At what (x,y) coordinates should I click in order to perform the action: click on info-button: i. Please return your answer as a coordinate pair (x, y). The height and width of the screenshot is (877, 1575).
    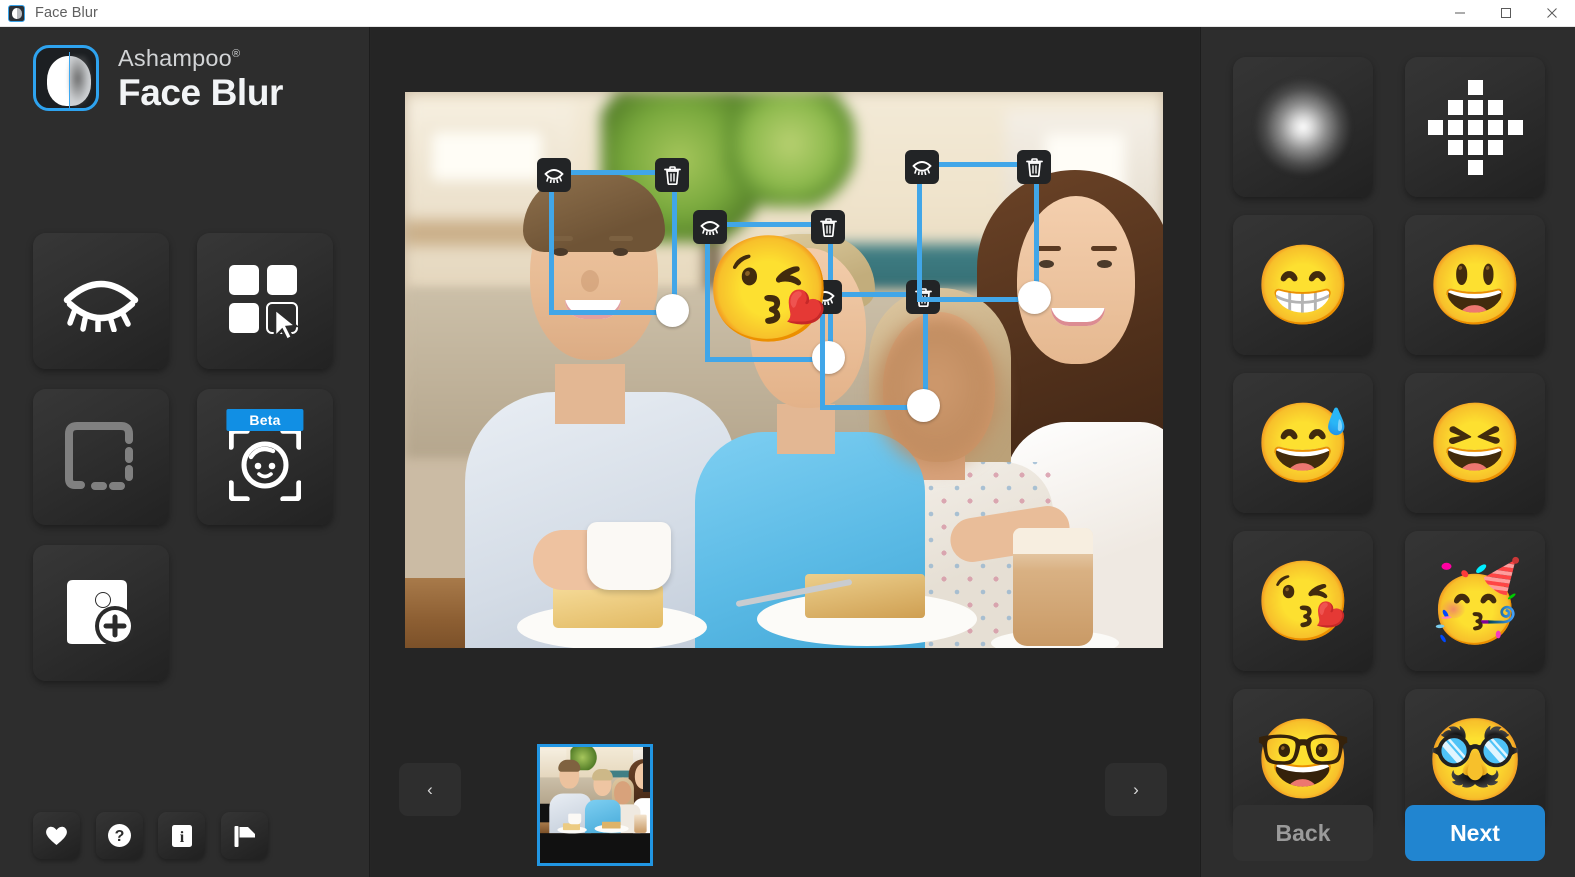
    Looking at the image, I should click on (181, 835).